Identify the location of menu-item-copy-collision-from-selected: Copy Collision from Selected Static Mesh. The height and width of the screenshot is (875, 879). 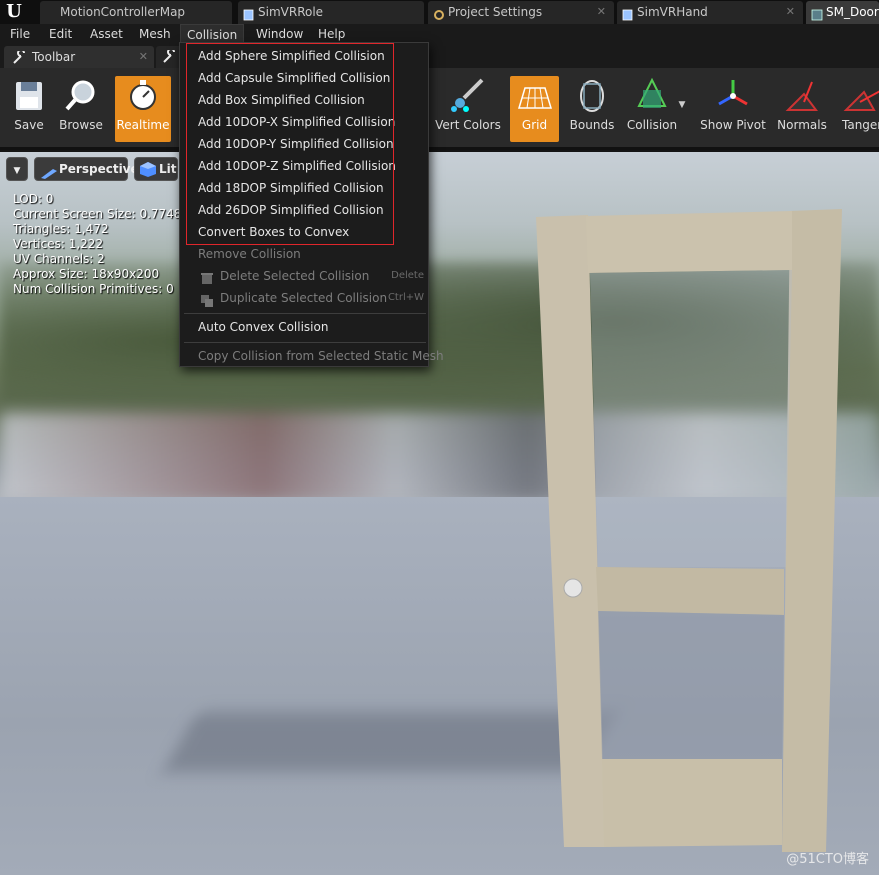
(312, 356).